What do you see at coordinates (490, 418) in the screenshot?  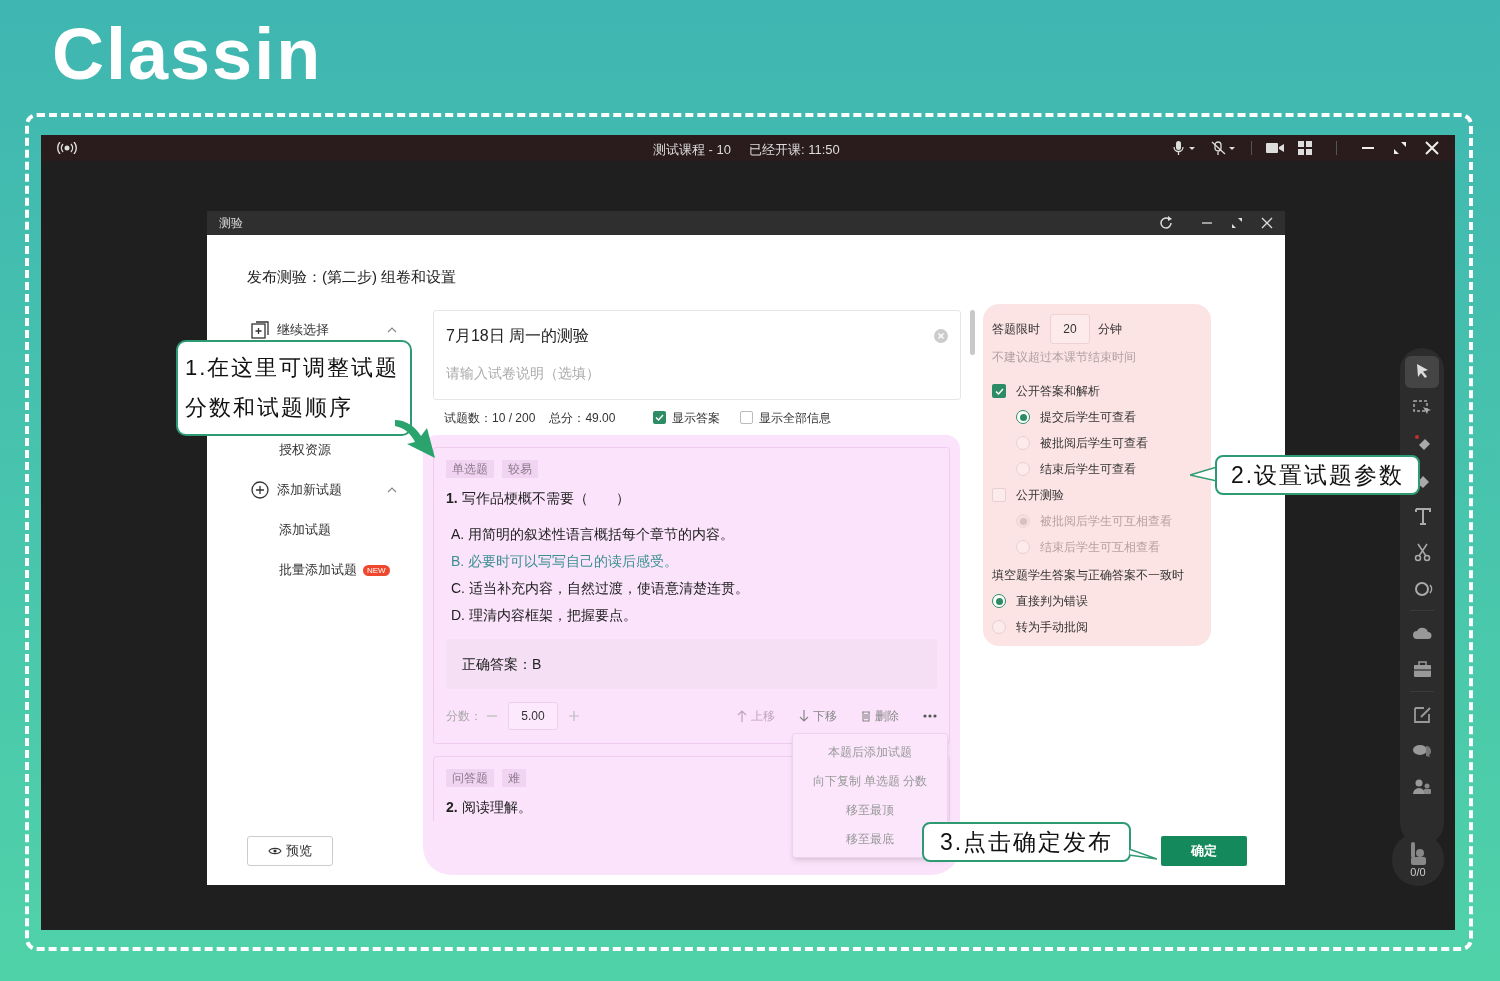 I see `question-count: 试题数：10 / 200` at bounding box center [490, 418].